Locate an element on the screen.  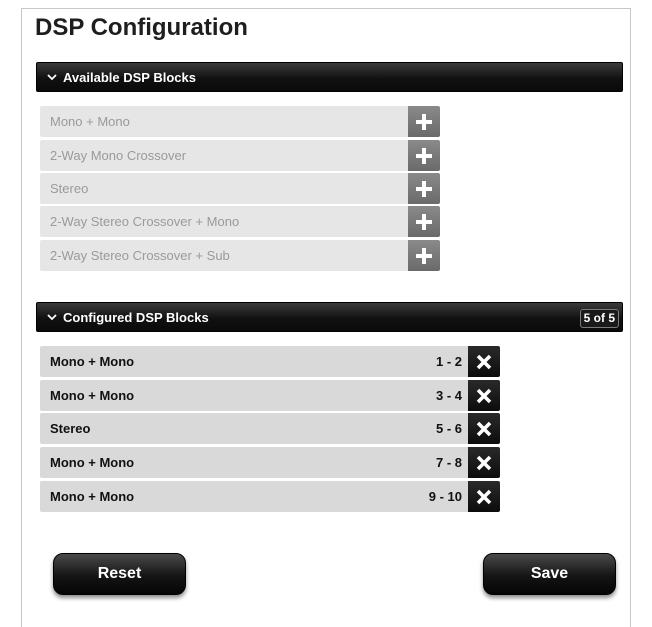
available-block-row: 2-Way Mono Crossover is located at coordinates (240, 155).